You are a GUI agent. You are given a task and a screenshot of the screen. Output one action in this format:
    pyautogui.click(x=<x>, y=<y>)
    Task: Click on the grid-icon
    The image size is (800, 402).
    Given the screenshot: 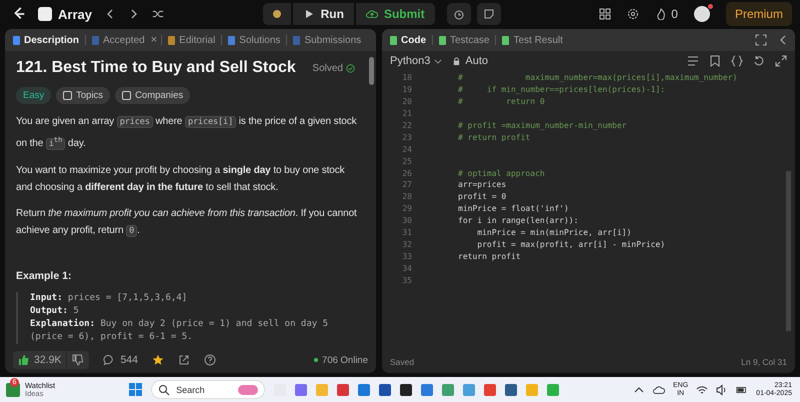 What is the action you would take?
    pyautogui.click(x=605, y=14)
    